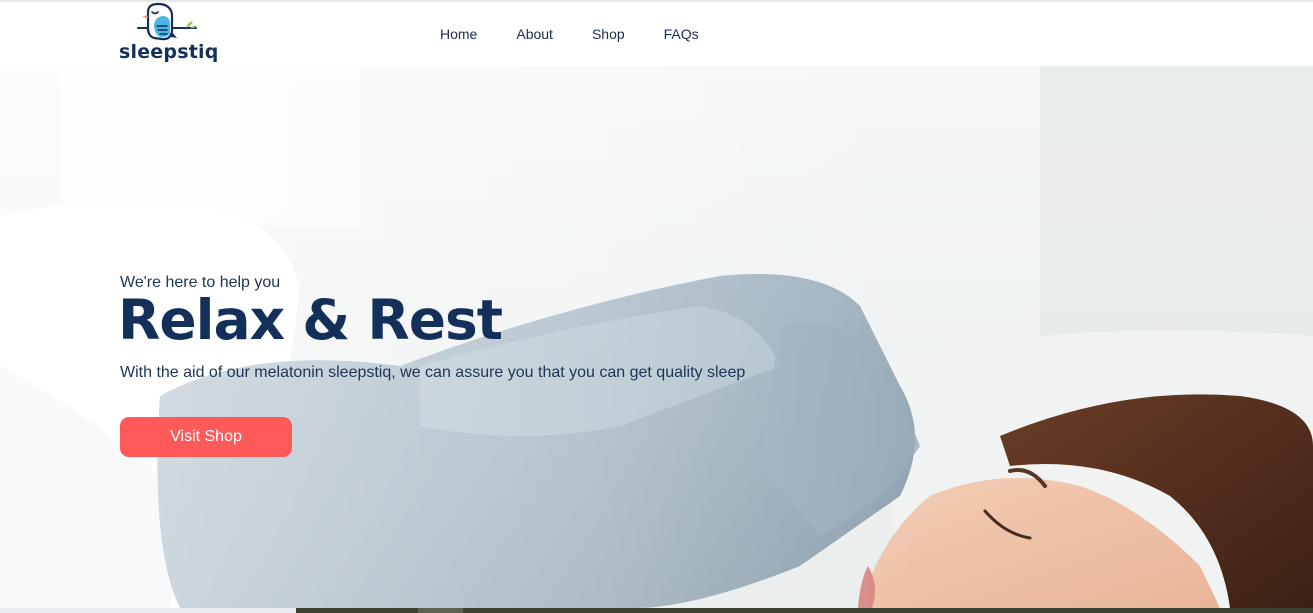 The height and width of the screenshot is (613, 1313). Describe the element at coordinates (169, 52) in the screenshot. I see `logo-wordmark: sleepstiq` at that location.